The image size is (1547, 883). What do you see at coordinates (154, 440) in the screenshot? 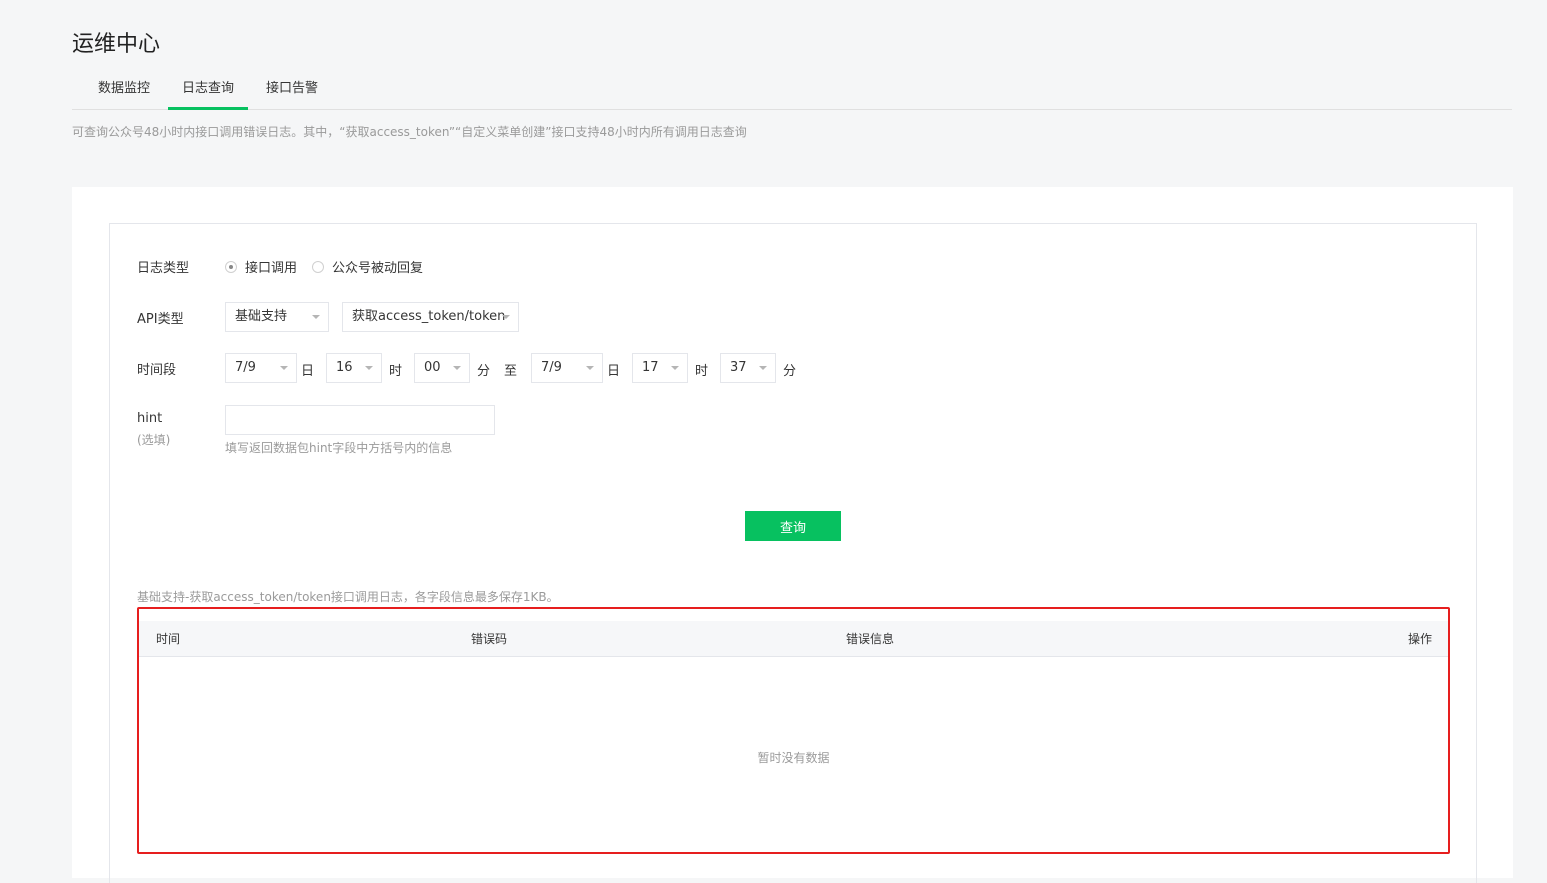
I see `hint-optional-label: (选填)` at bounding box center [154, 440].